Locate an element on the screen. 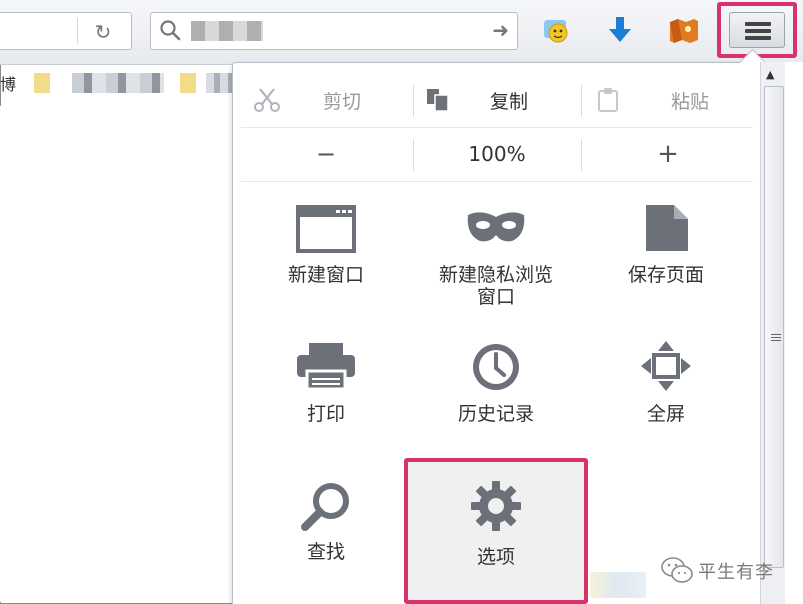 The height and width of the screenshot is (604, 803). bookmark-item-blurred is located at coordinates (118, 83).